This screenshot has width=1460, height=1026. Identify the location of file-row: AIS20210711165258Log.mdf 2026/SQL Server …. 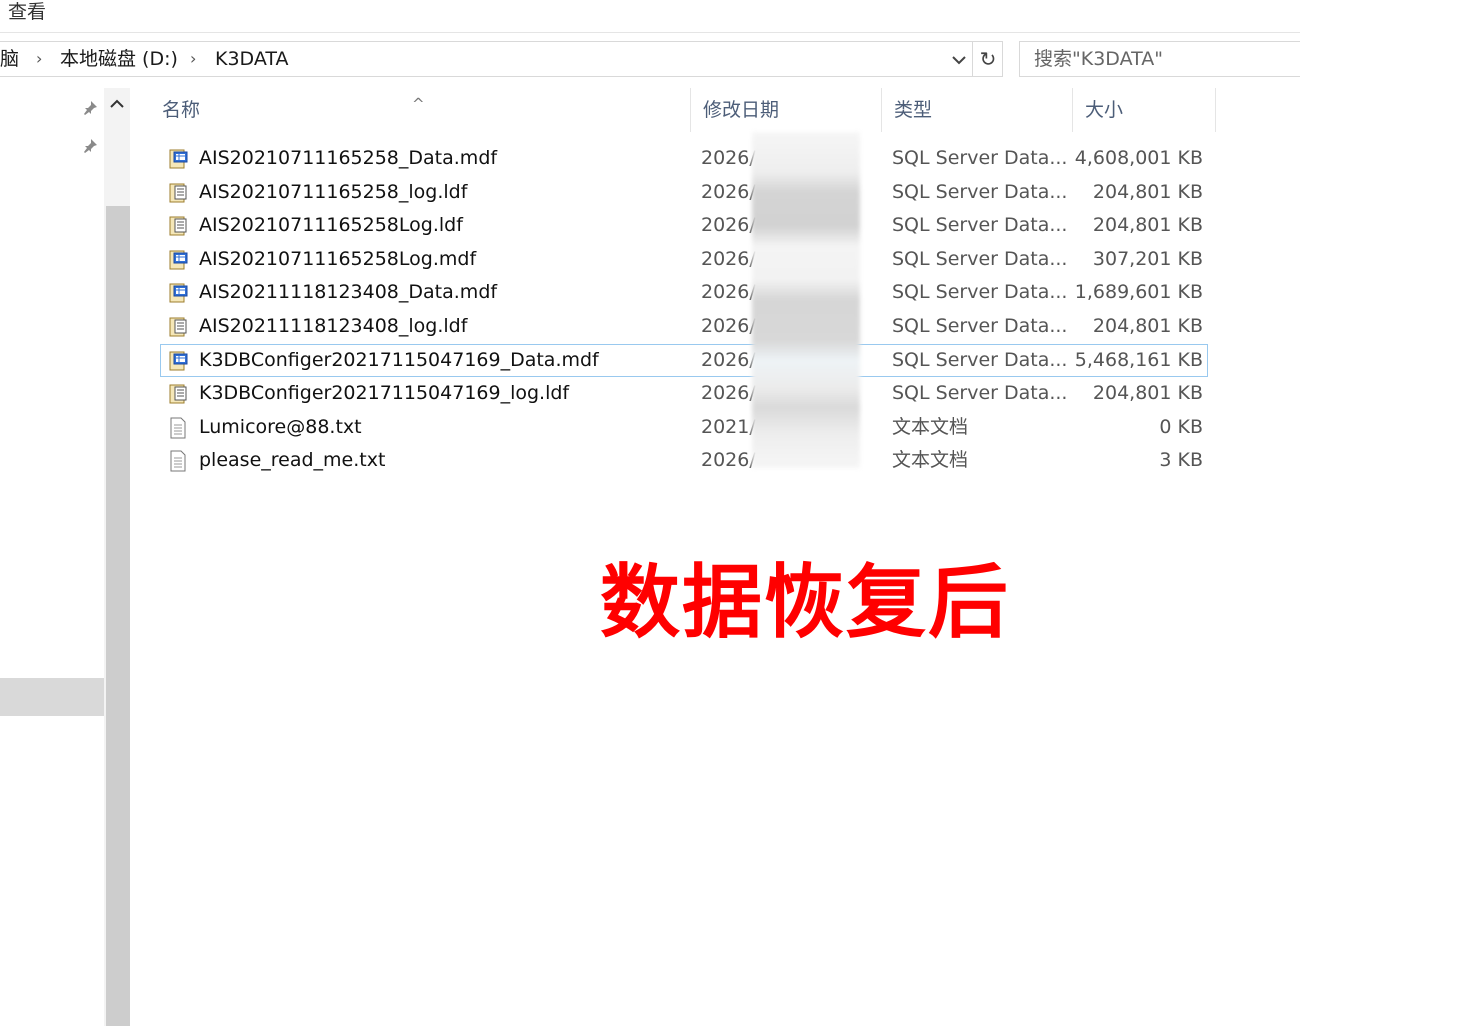
(684, 259).